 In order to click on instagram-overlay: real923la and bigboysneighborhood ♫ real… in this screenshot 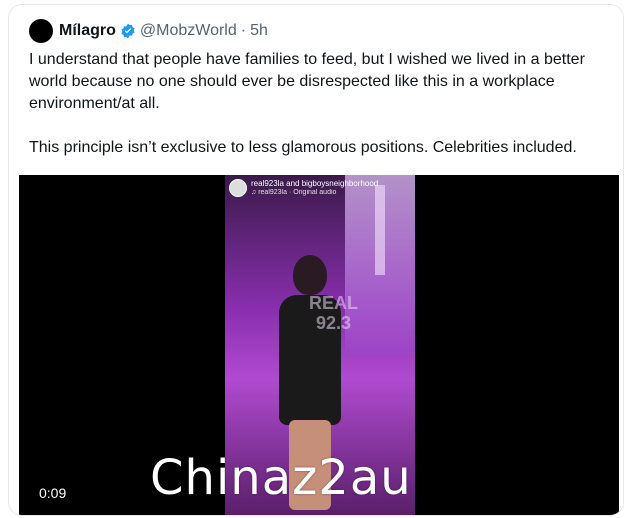, I will do `click(303, 188)`.